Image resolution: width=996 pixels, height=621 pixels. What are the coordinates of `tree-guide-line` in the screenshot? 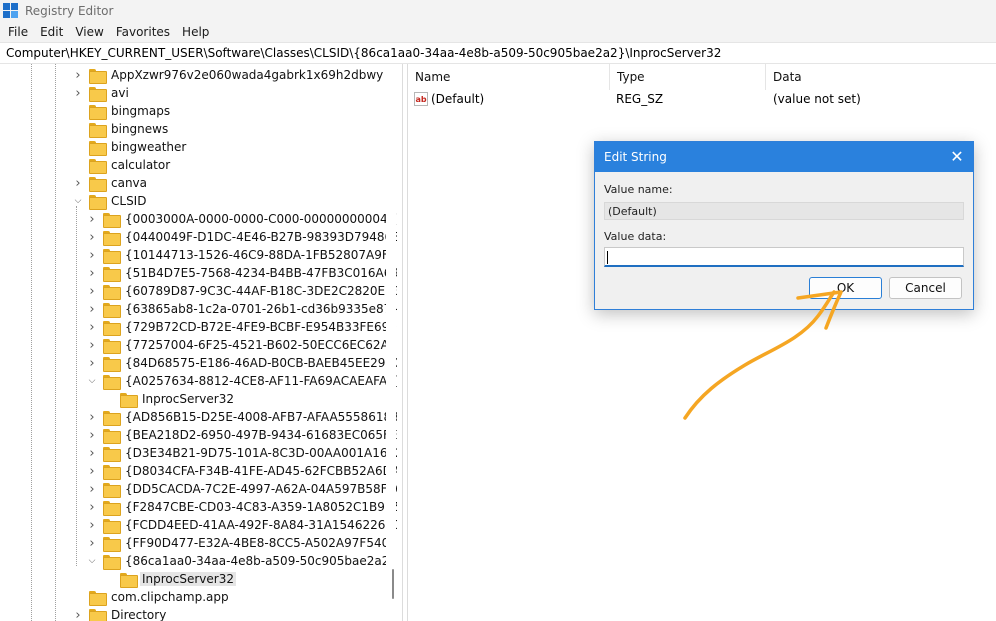 It's located at (55, 342).